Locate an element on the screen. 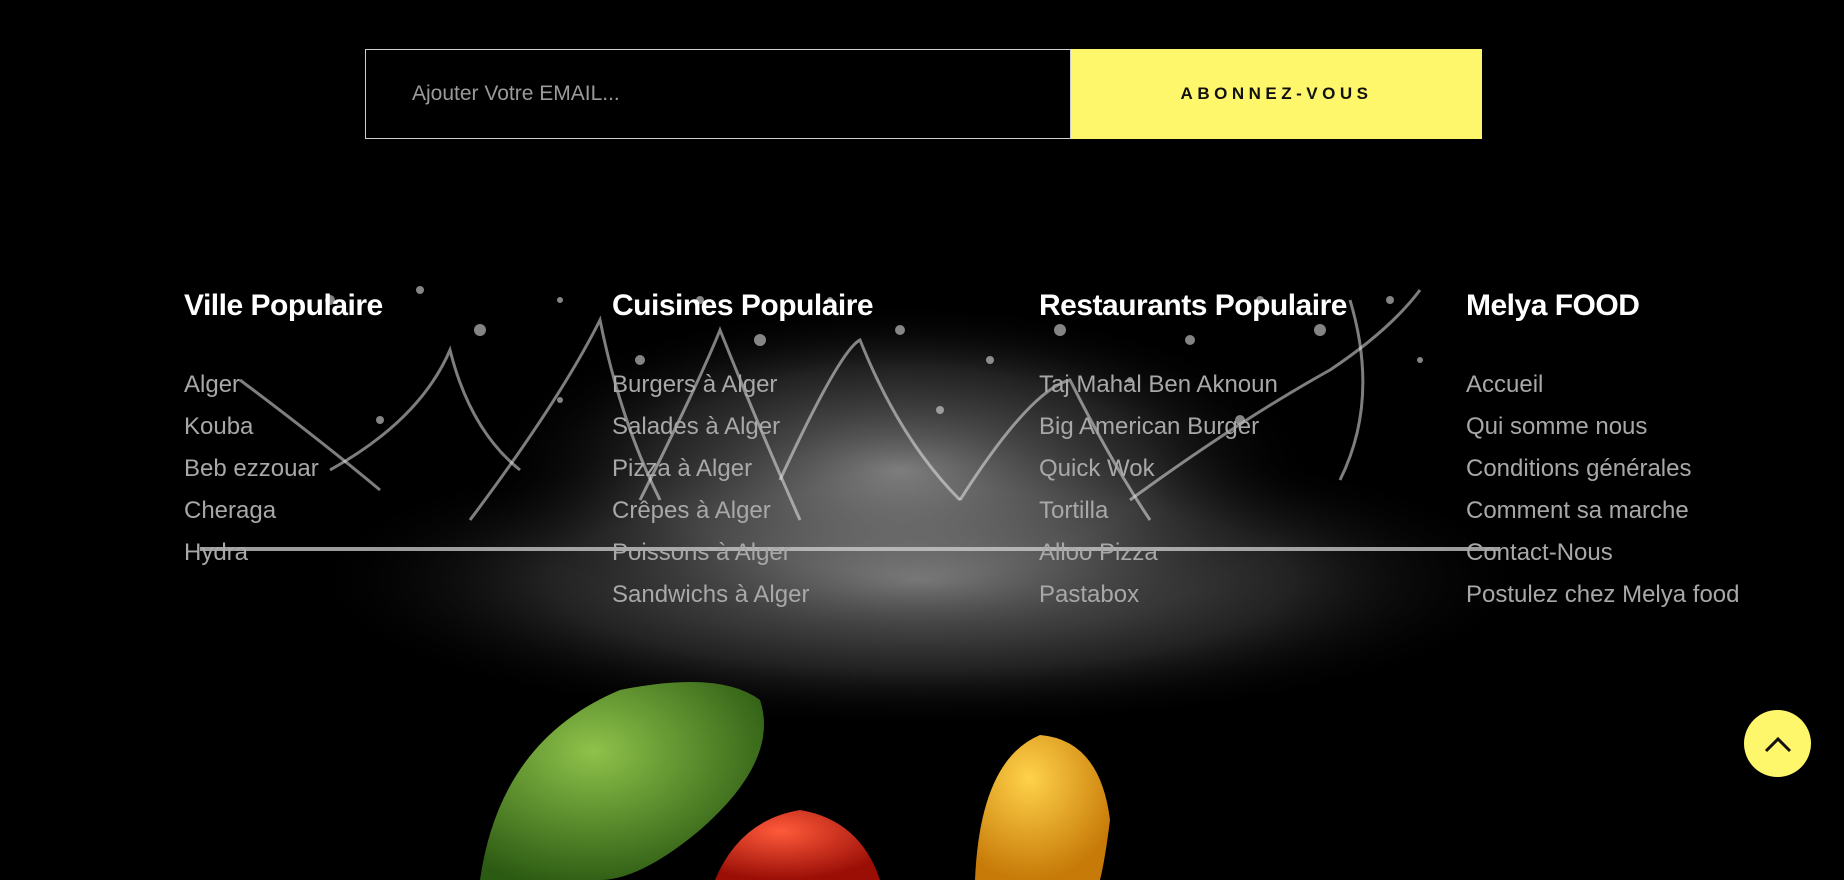  column-title: Cuisines Populaire is located at coordinates (743, 305).